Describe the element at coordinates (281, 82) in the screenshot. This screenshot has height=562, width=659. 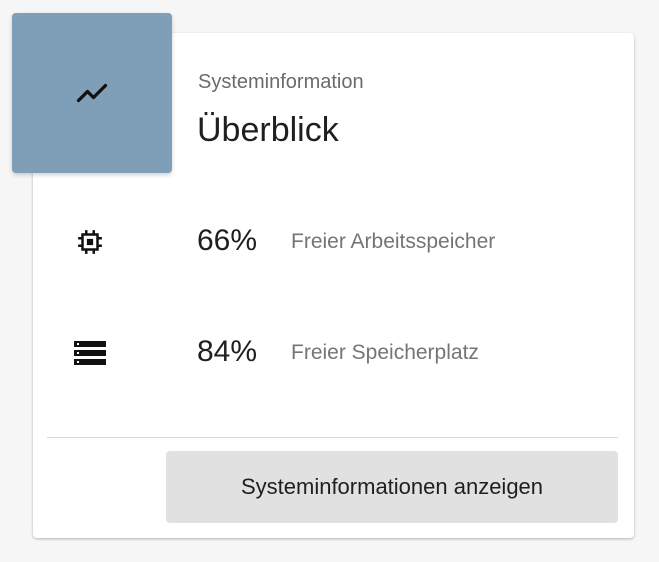
I see `card-subtitle: Systeminformation` at that location.